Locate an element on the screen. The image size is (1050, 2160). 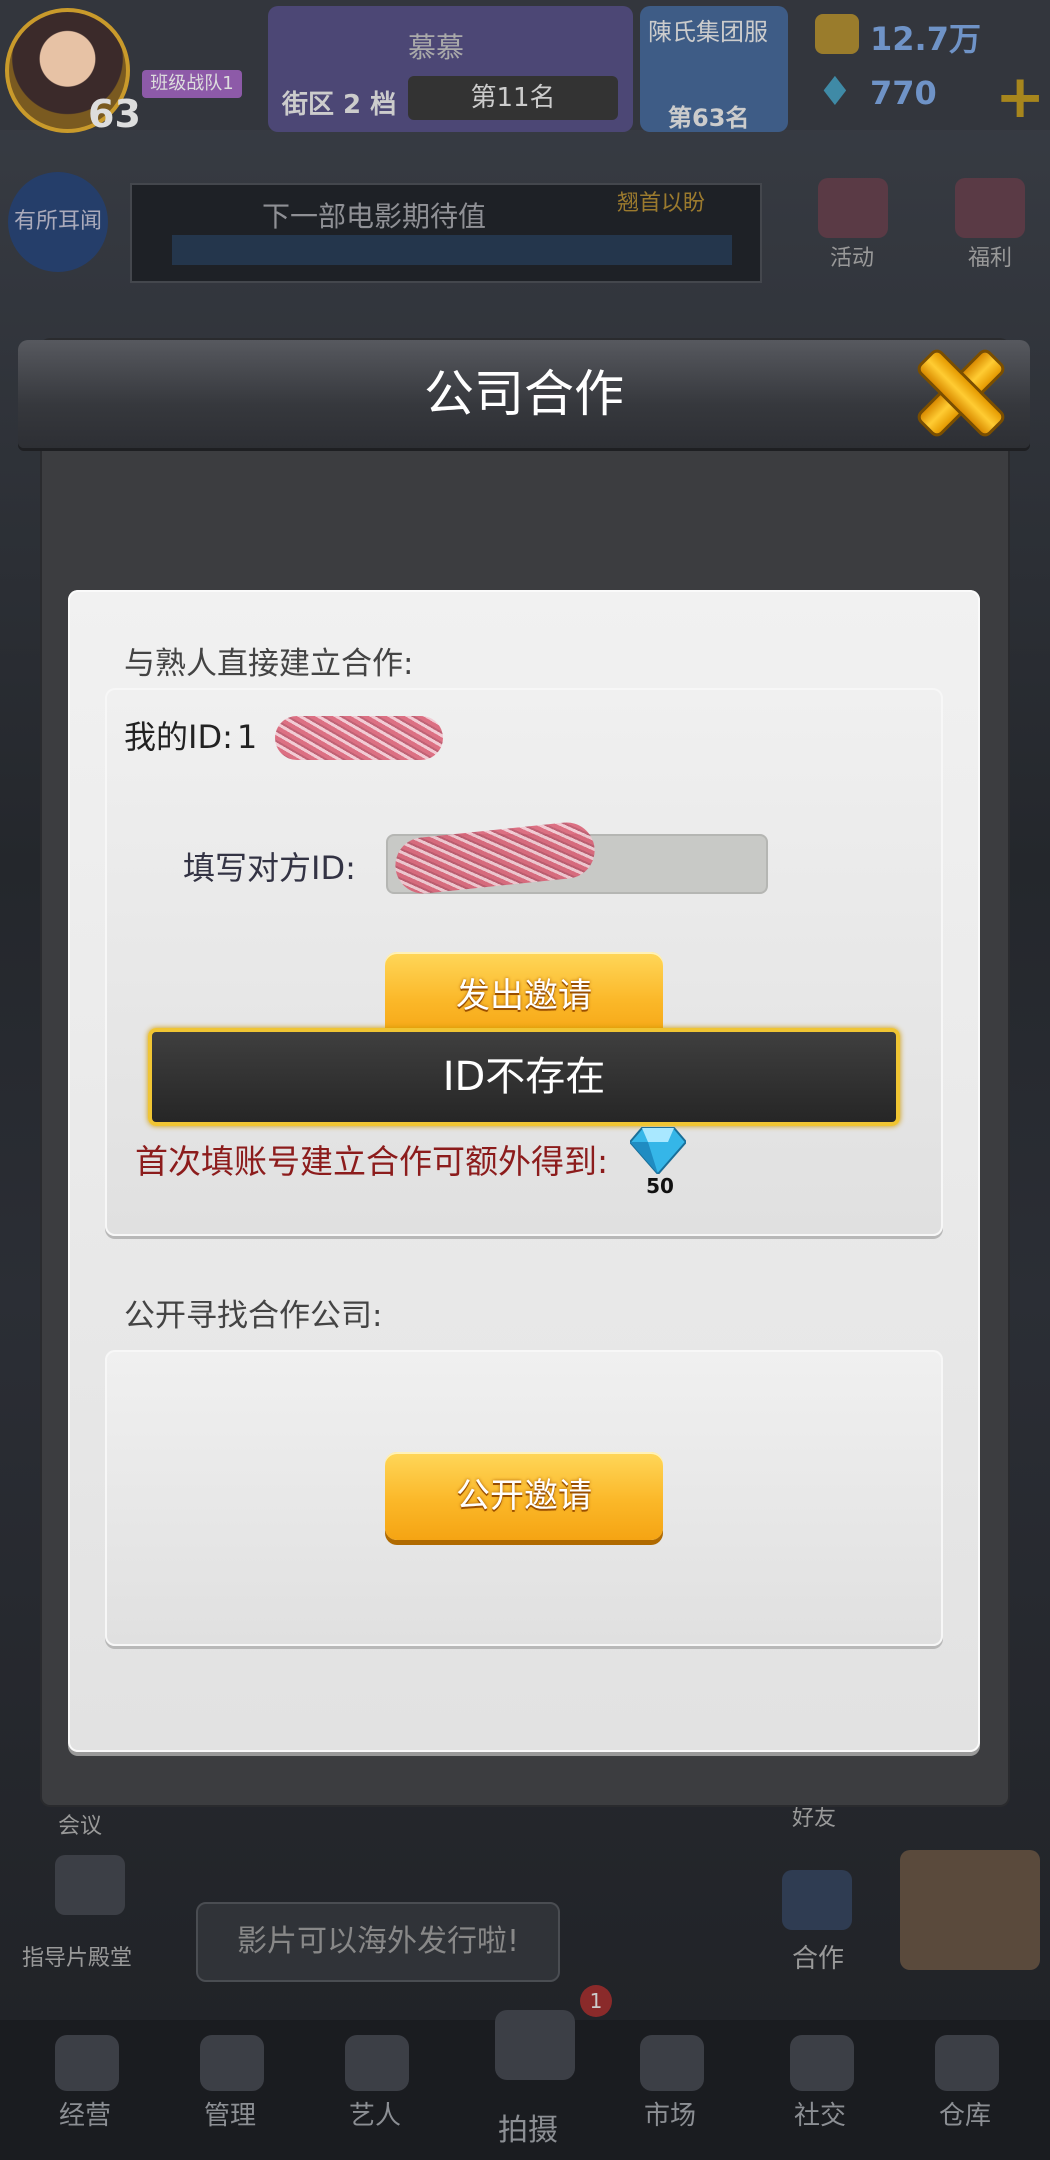
district-rank: 第11名 is located at coordinates (513, 98).